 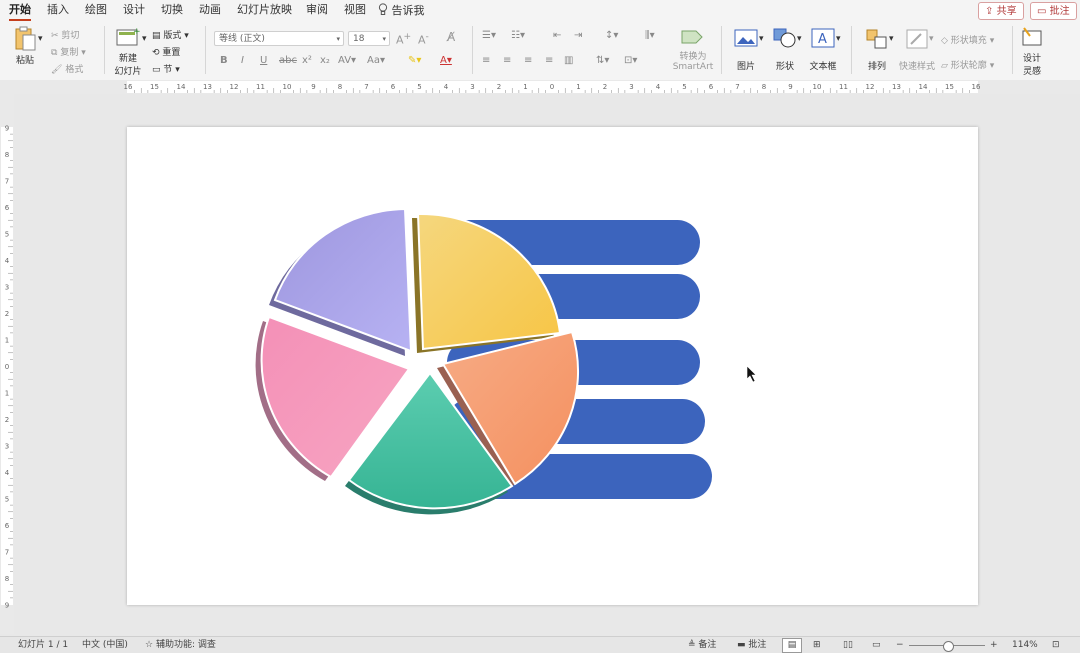 What do you see at coordinates (817, 645) in the screenshot?
I see `slide-sorter-icon: ⊞` at bounding box center [817, 645].